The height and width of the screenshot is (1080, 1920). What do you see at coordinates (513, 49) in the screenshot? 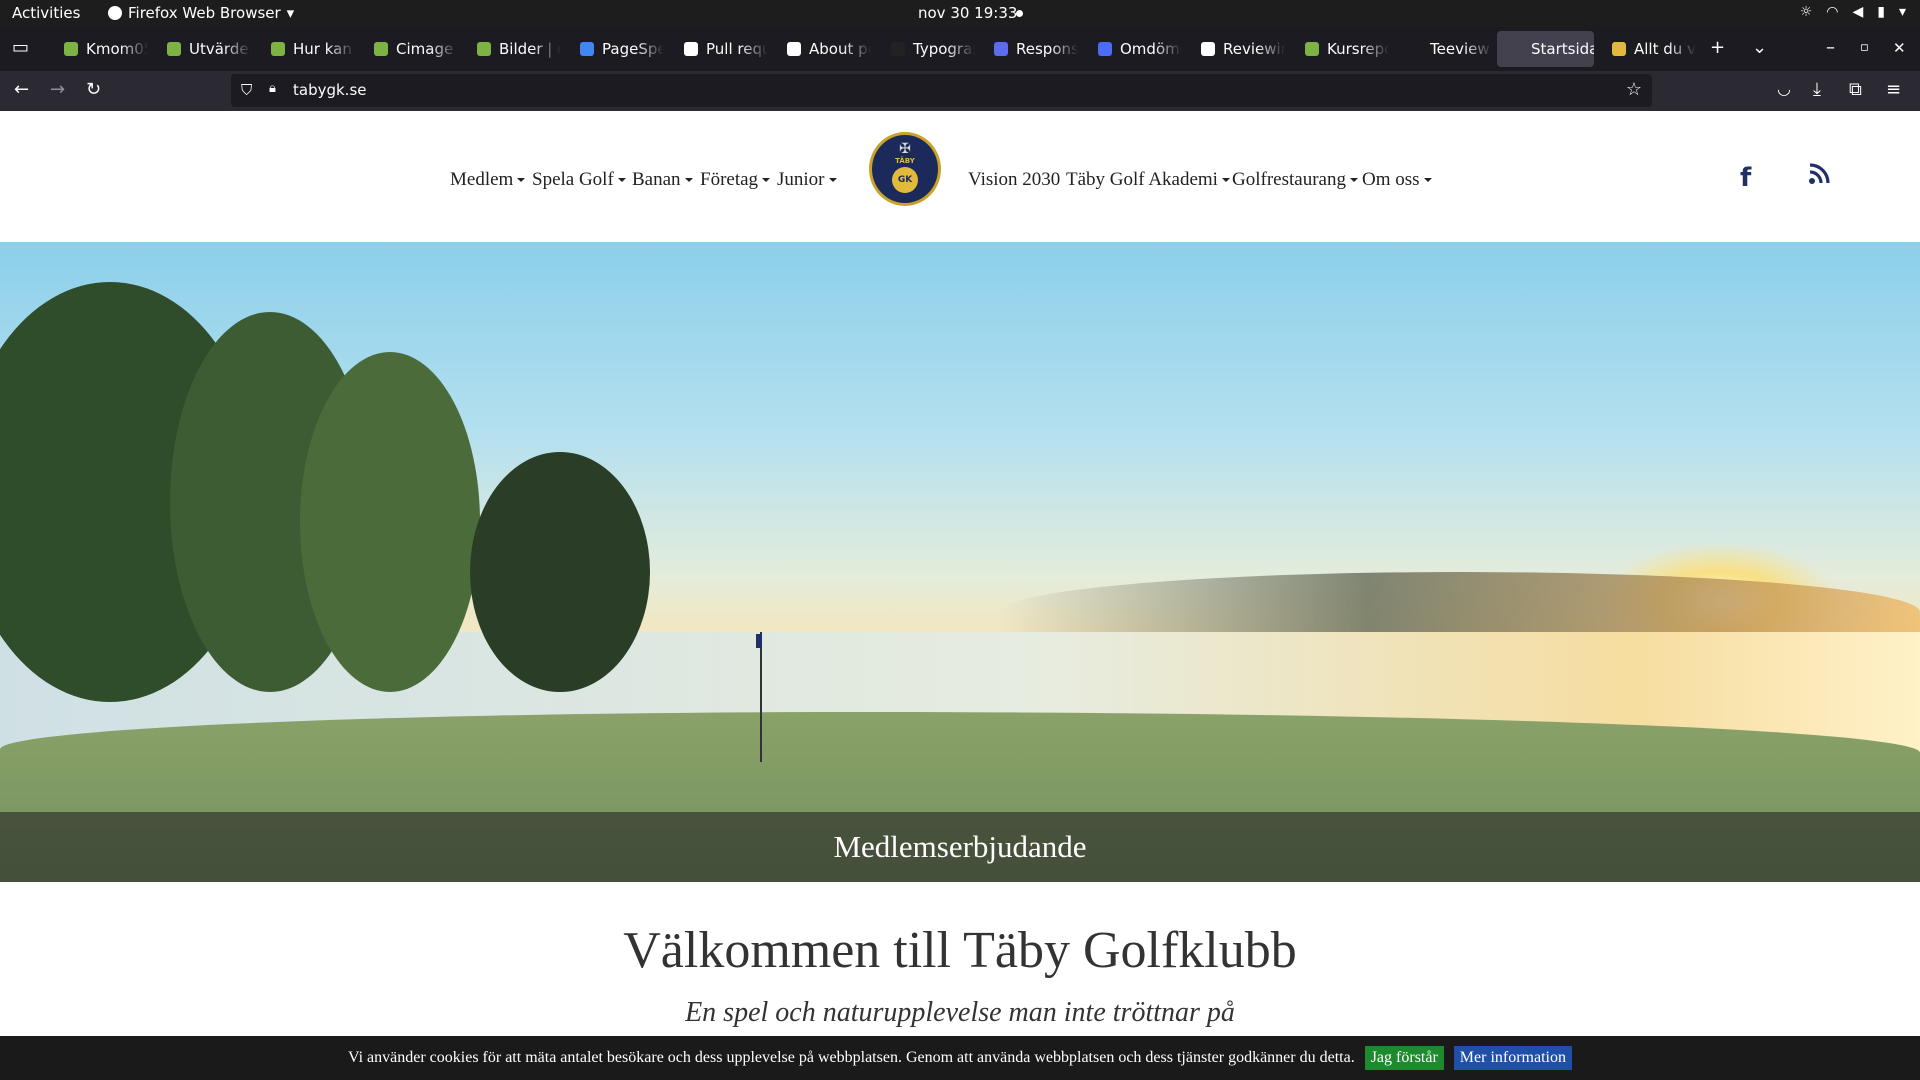
I see `browser-tab: Bilder | d` at bounding box center [513, 49].